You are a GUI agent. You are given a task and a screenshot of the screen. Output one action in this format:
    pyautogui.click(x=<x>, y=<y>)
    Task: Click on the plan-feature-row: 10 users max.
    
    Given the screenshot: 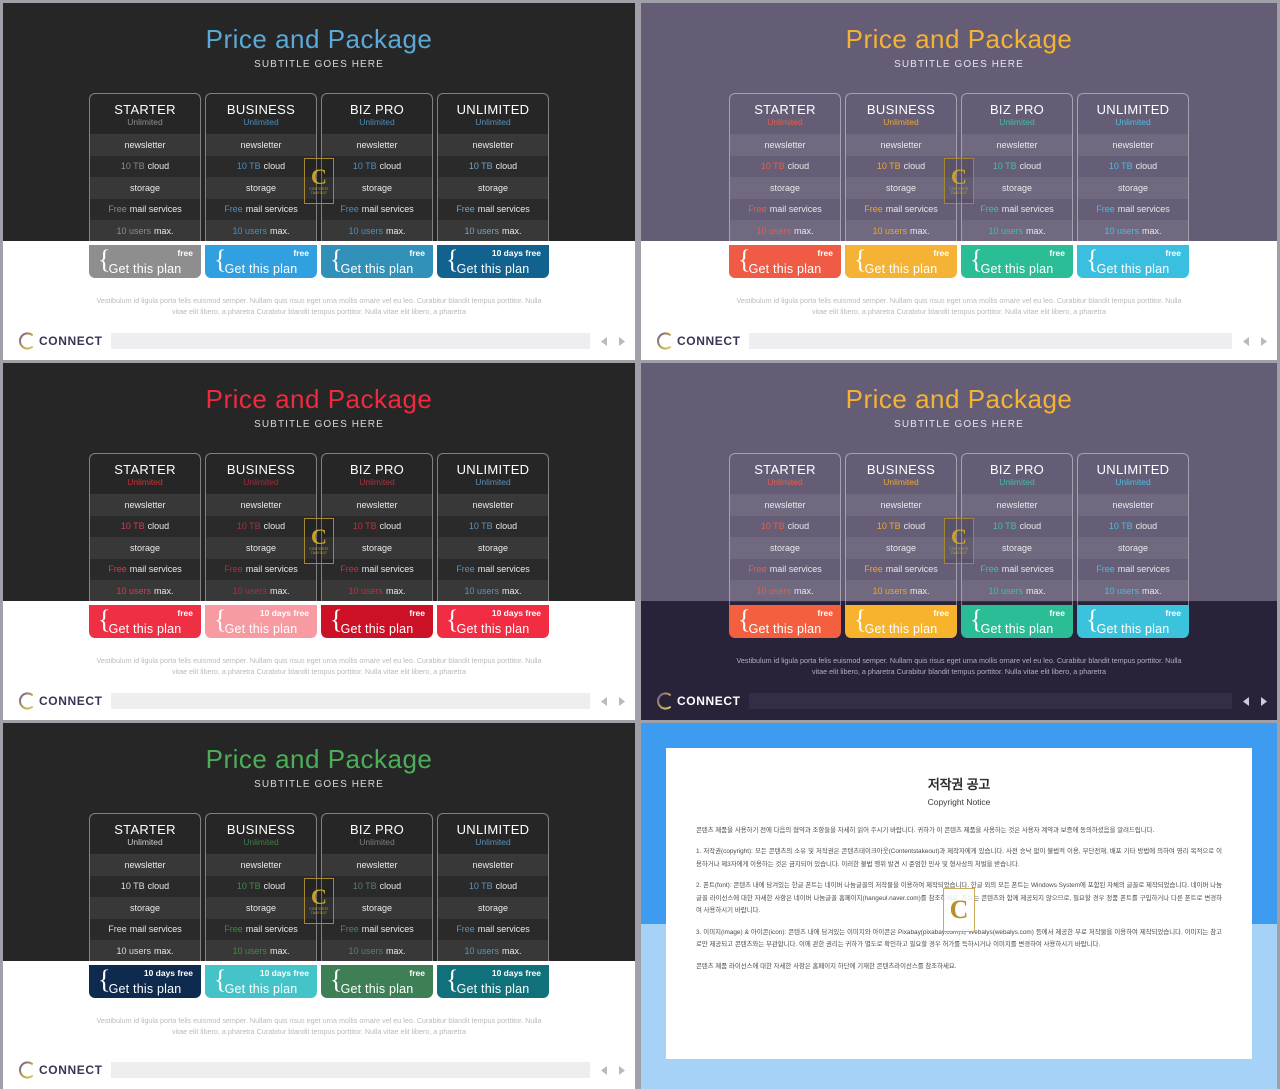 What is the action you would take?
    pyautogui.click(x=493, y=591)
    